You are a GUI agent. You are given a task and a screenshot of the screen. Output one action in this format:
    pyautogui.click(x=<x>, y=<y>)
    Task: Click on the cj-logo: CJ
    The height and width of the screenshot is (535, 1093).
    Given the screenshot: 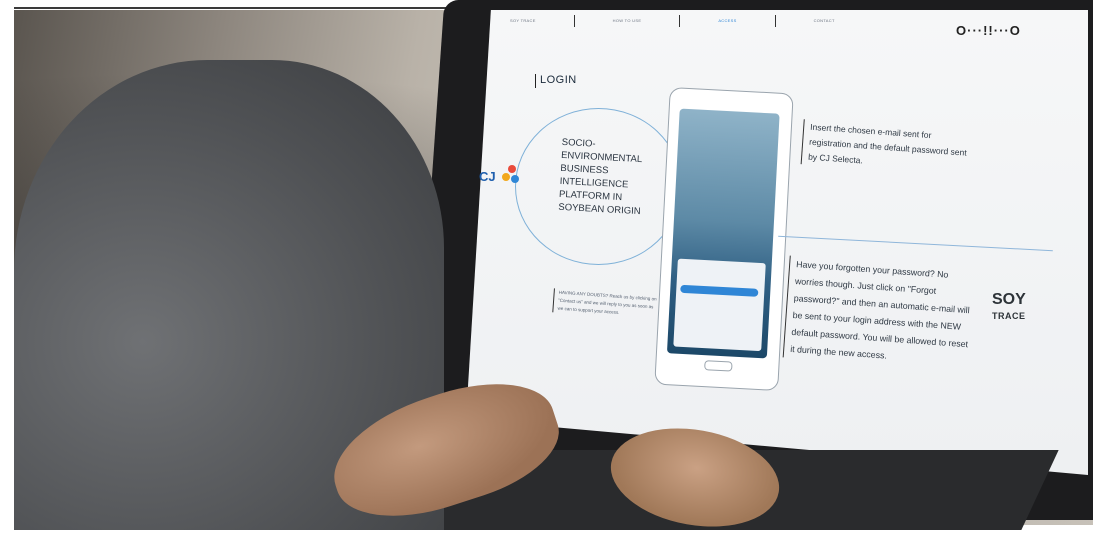 What is the action you would take?
    pyautogui.click(x=487, y=177)
    